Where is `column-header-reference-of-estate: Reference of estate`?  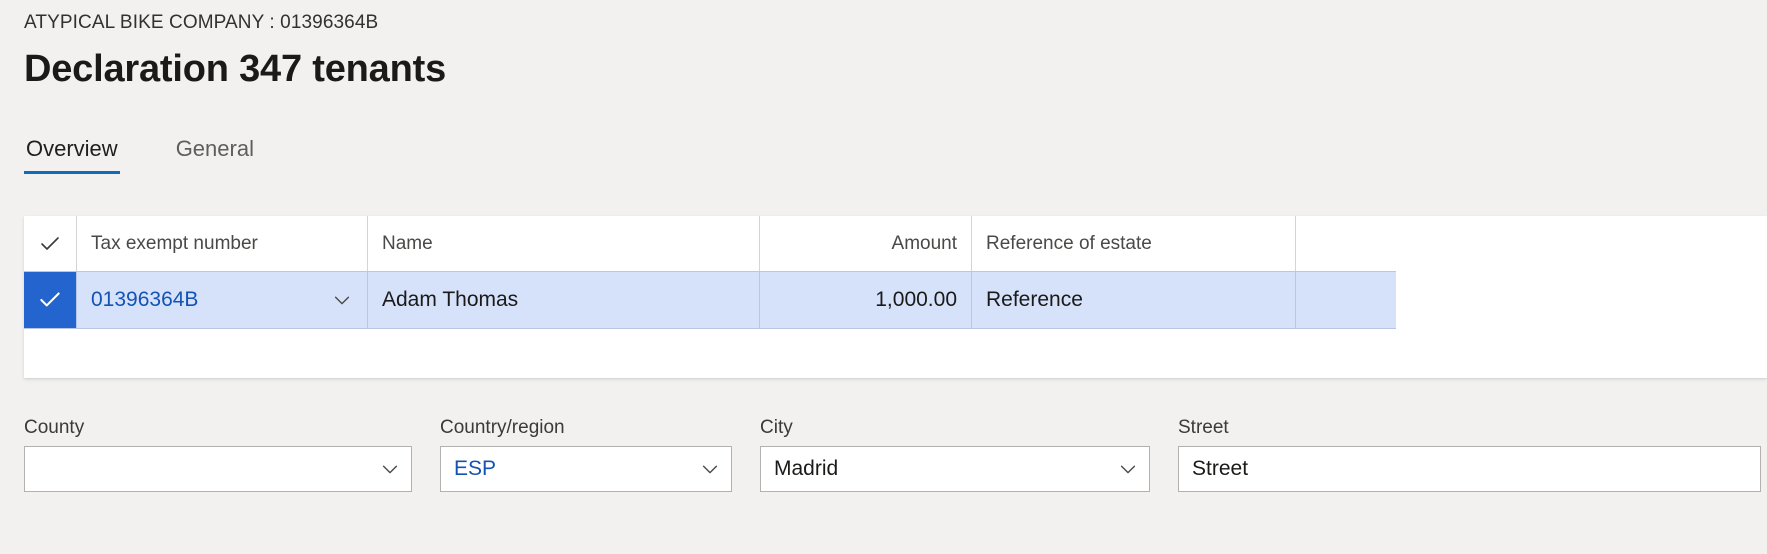 column-header-reference-of-estate: Reference of estate is located at coordinates (1134, 243).